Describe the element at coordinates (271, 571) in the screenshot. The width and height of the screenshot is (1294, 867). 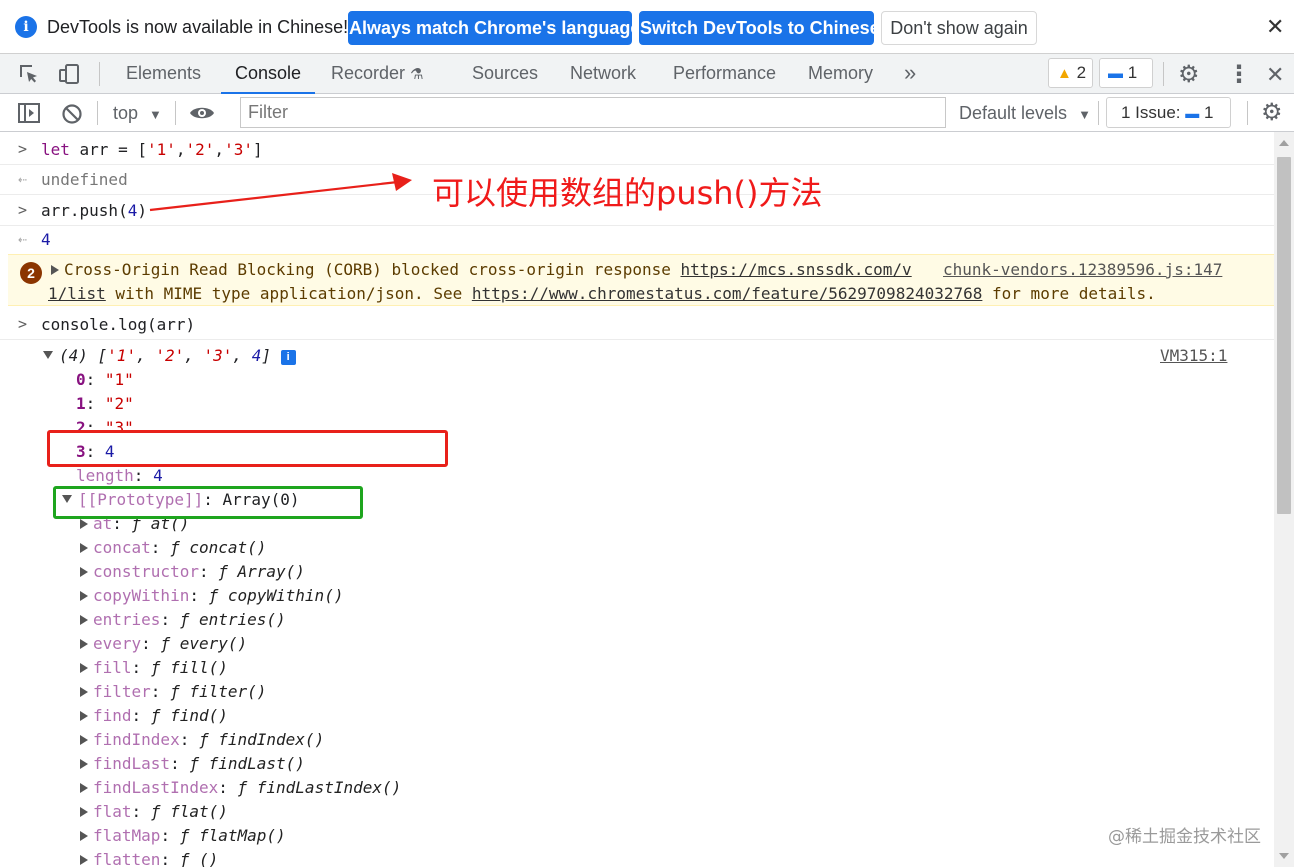
I see `function-signature: Array()` at that location.